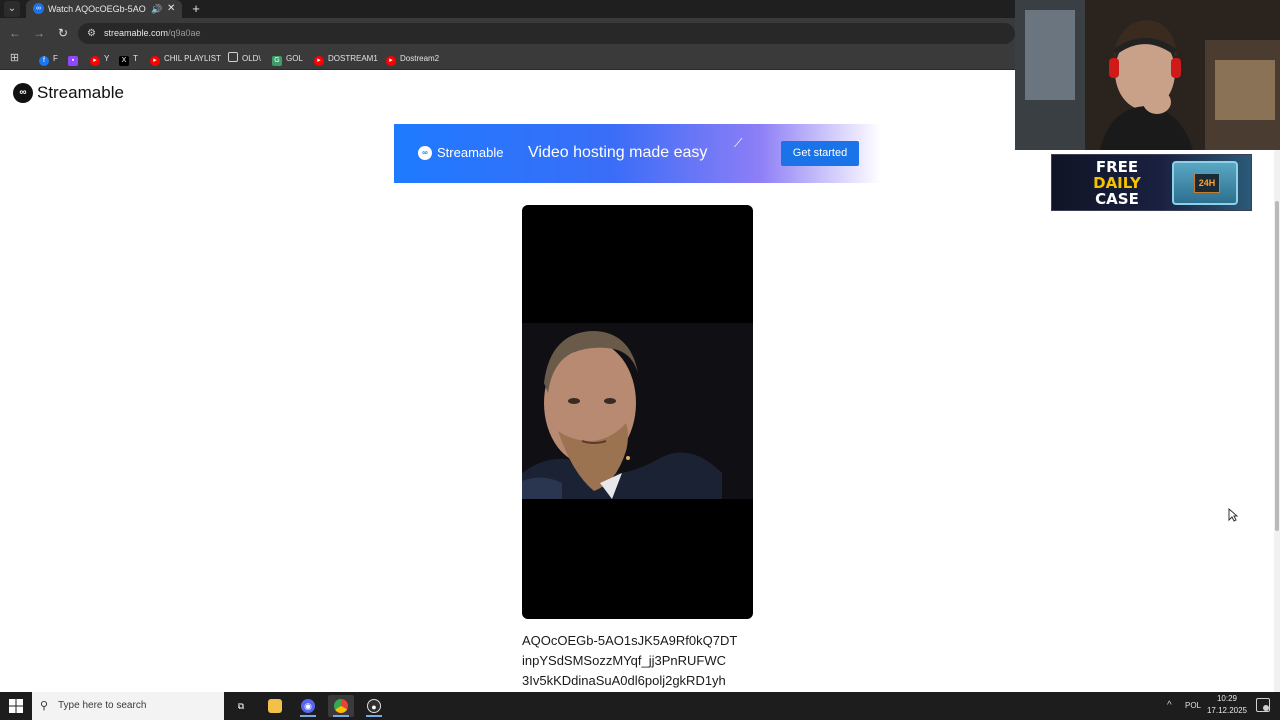 The image size is (1280, 720). Describe the element at coordinates (1266, 708) in the screenshot. I see `notification-count` at that location.